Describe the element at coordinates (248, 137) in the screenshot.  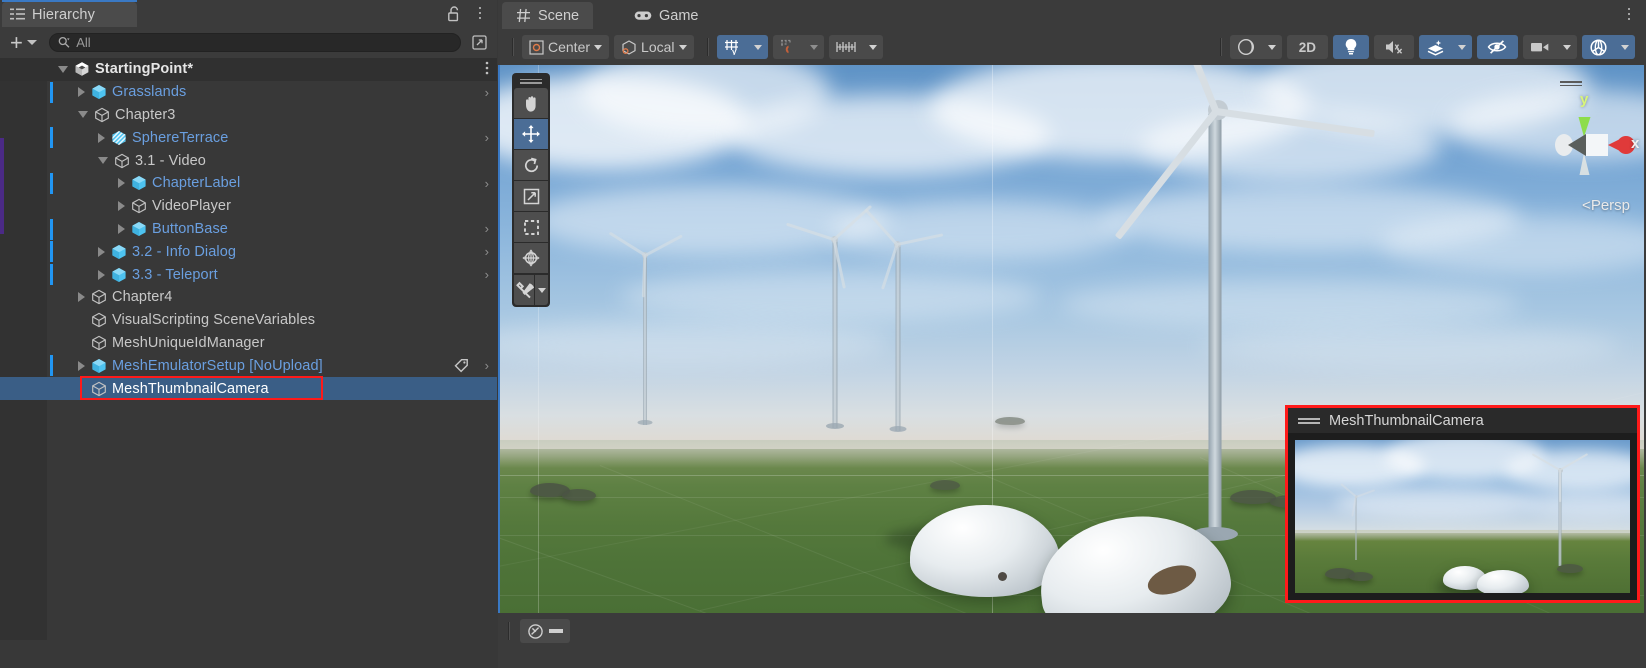
I see `hierarchy-row-sphereterrace: SphereTerrace ›` at that location.